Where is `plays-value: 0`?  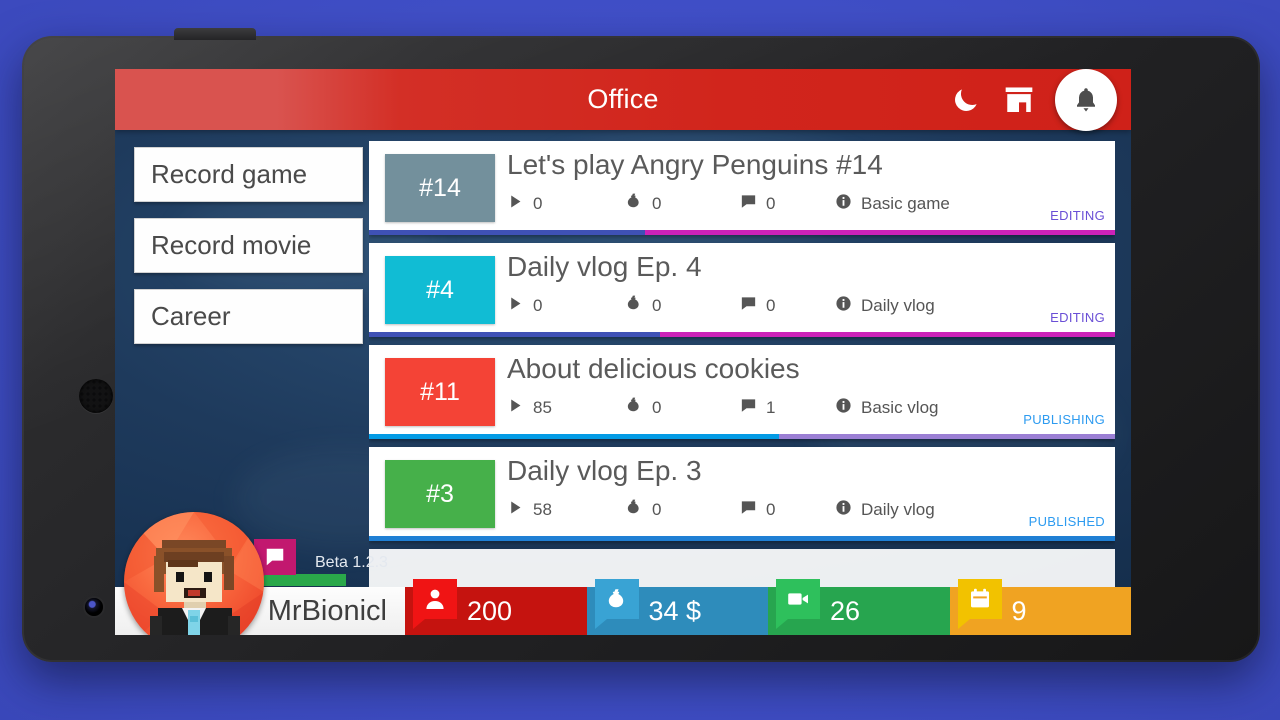
plays-value: 0 is located at coordinates (538, 305).